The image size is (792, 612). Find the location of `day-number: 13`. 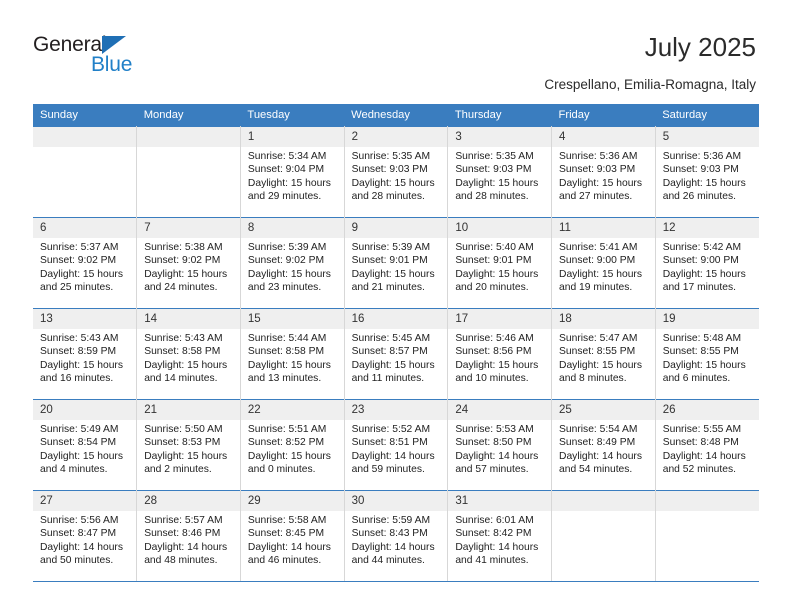

day-number: 13 is located at coordinates (85, 319).